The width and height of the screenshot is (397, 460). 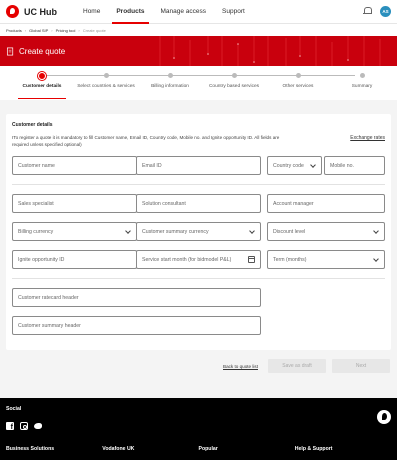 What do you see at coordinates (294, 165) in the screenshot?
I see `country-code-select: Country code` at bounding box center [294, 165].